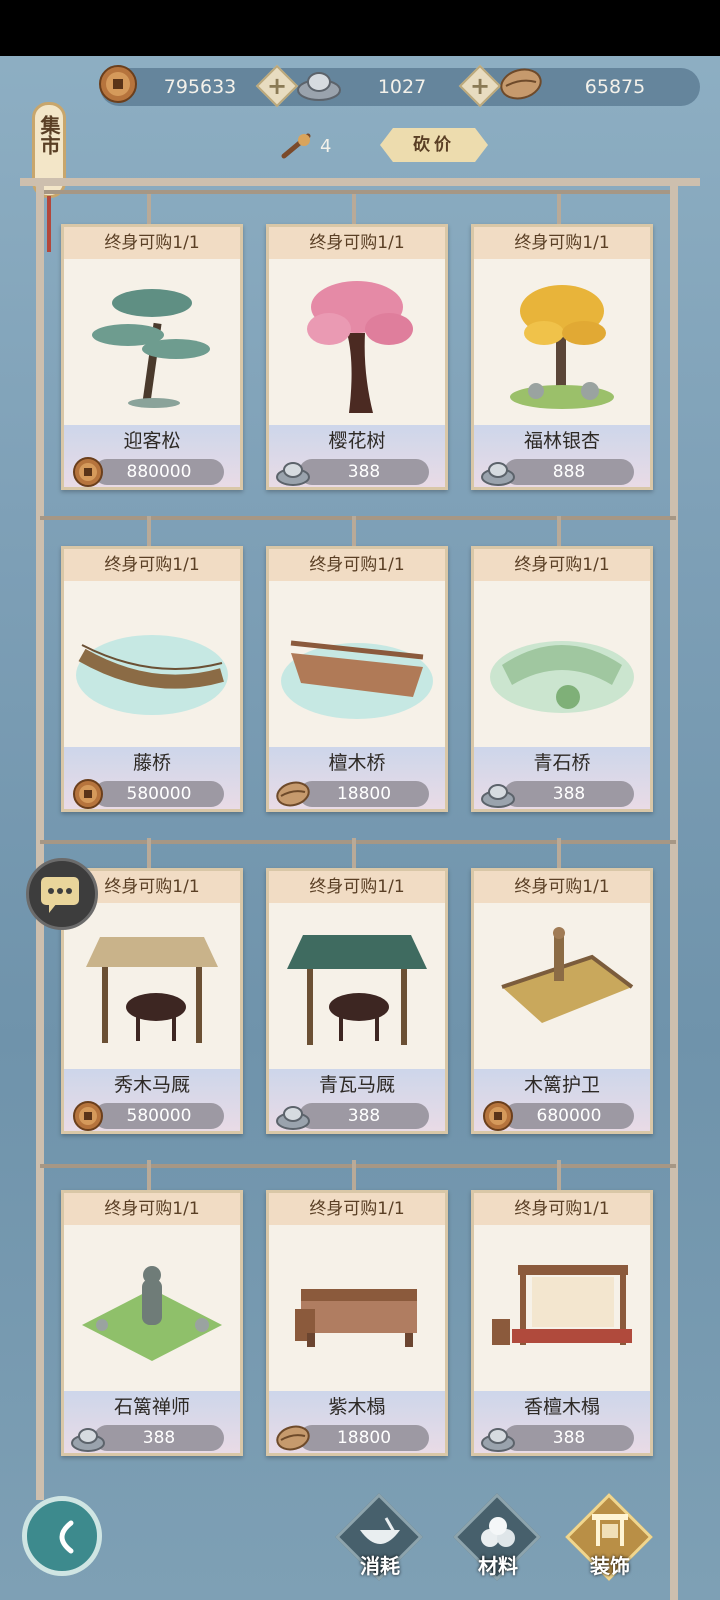 The image size is (720, 1600). I want to click on bargain-button-label: 砍价, so click(434, 145).